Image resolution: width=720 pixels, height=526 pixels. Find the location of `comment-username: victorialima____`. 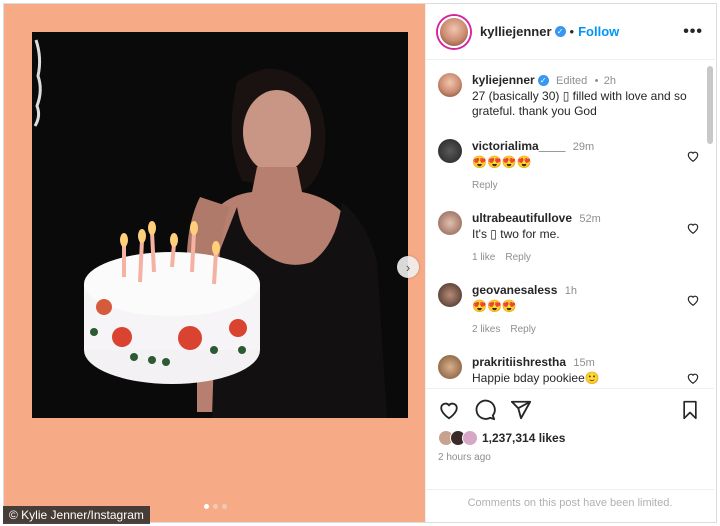

comment-username: victorialima____ is located at coordinates (518, 146).